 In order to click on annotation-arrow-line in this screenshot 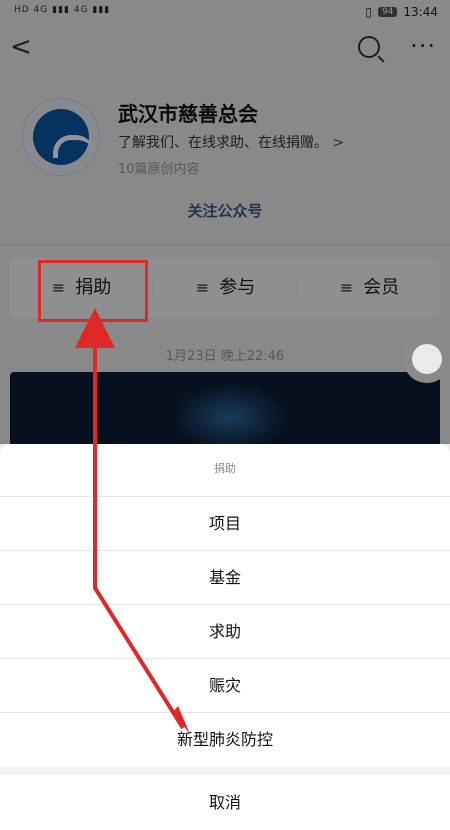, I will do `click(130, 519)`.